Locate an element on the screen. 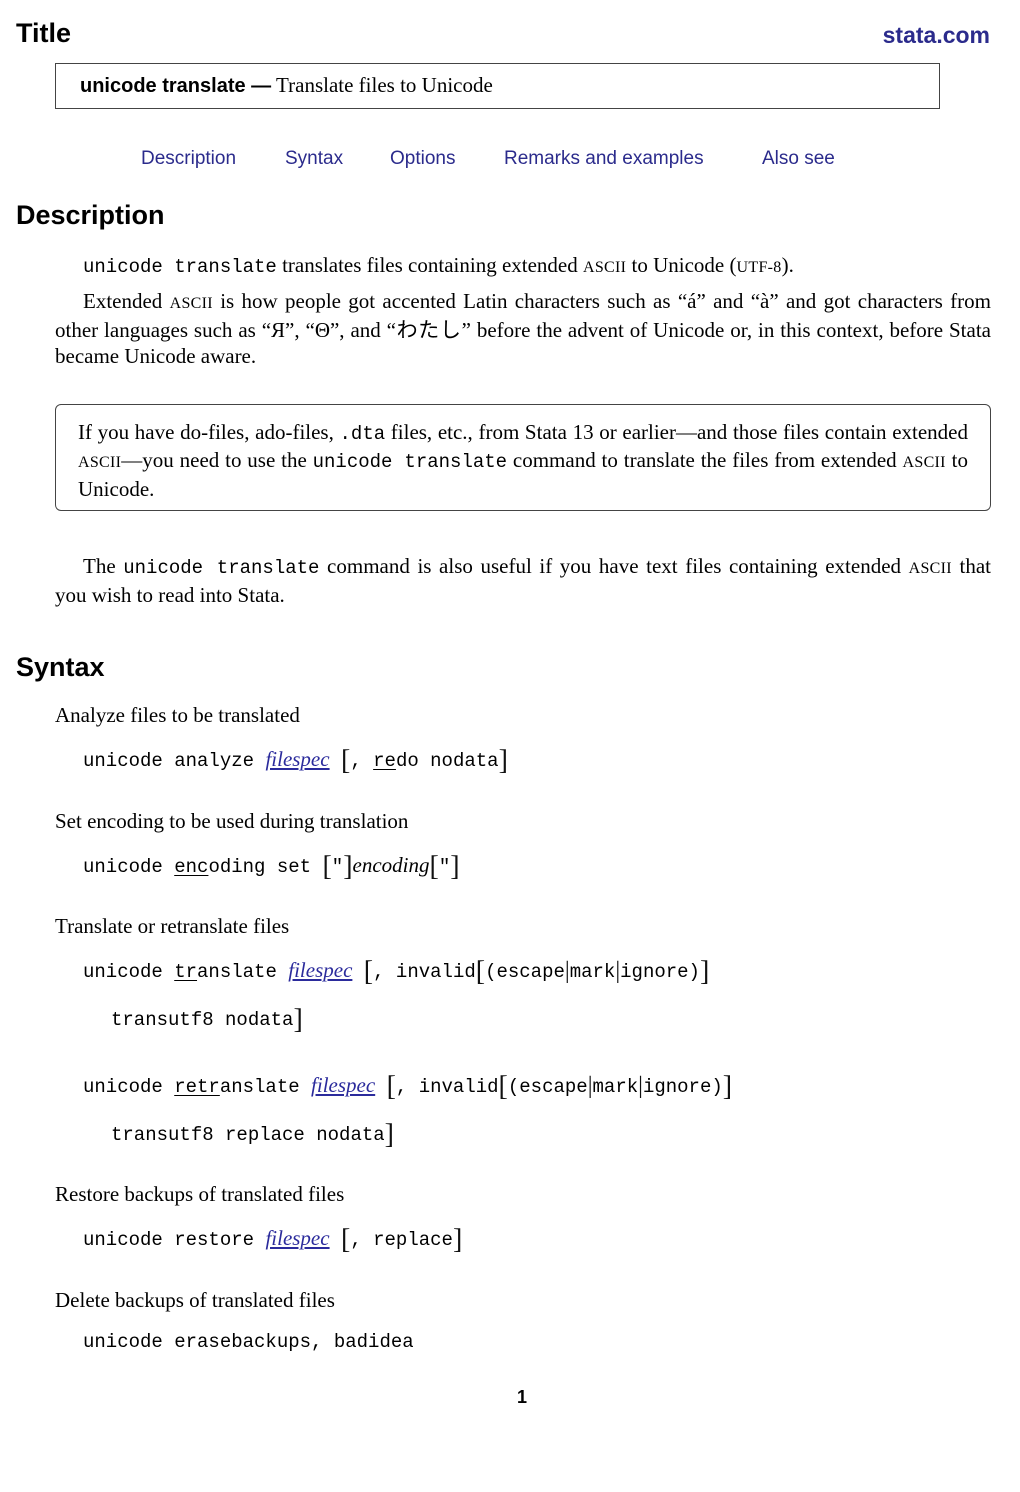  syntax-label-restore: Restore backups of translated files is located at coordinates (200, 1194).